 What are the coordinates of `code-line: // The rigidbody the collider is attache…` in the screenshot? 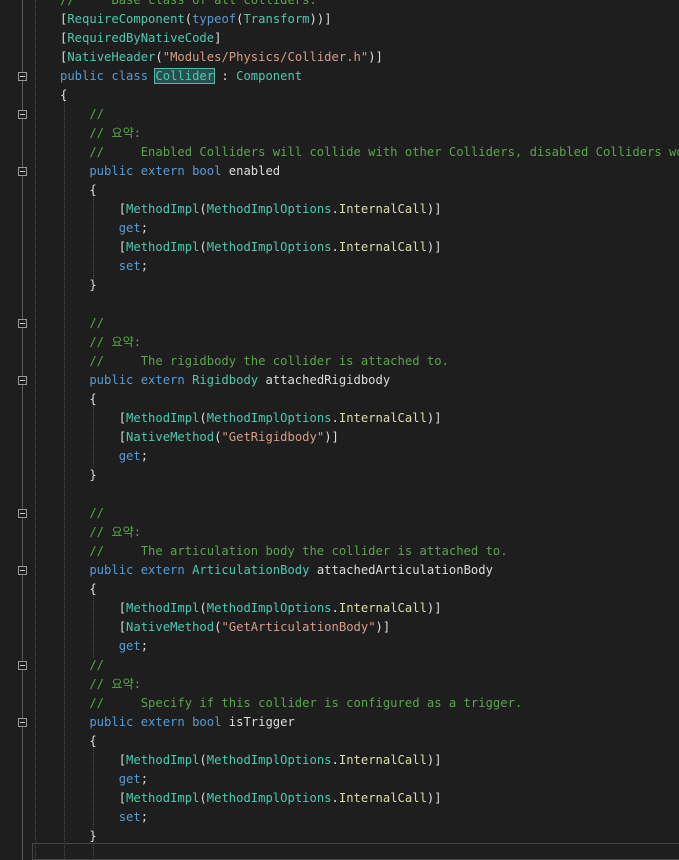 It's located at (339, 361).